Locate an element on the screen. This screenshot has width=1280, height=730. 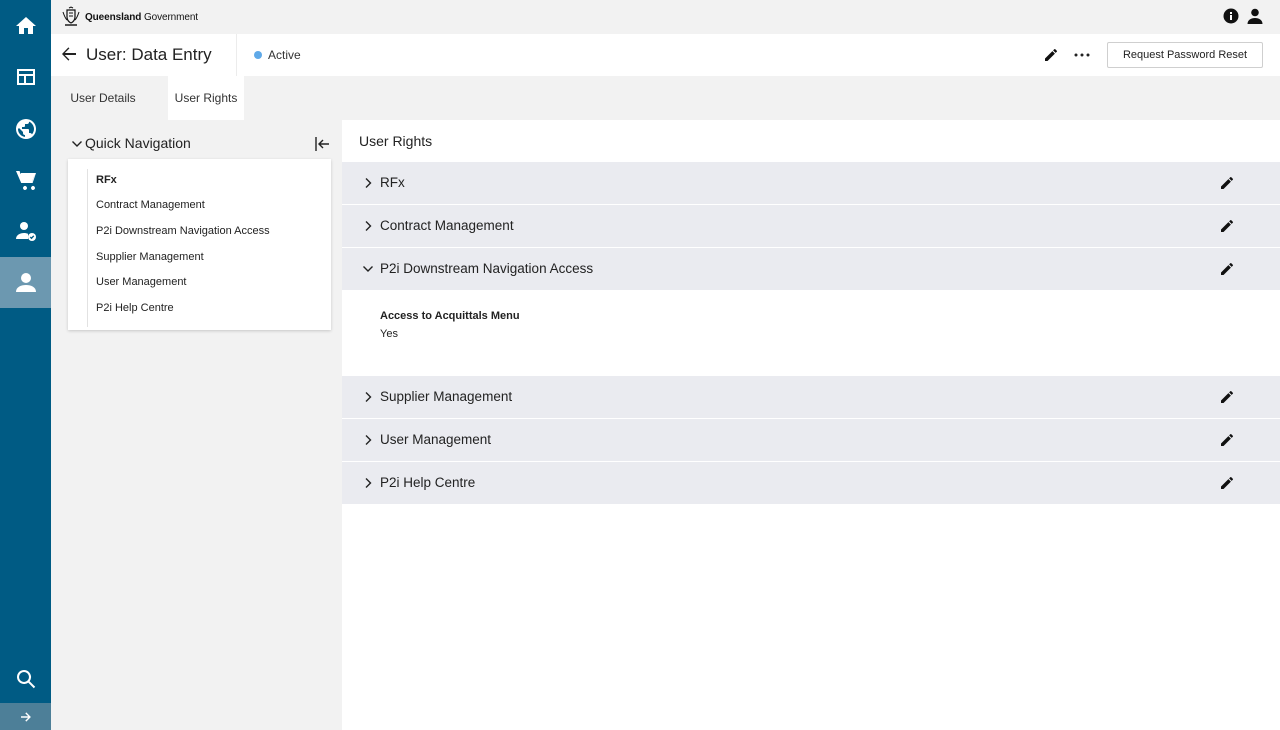
request-password-reset-button: Request Password Reset is located at coordinates (1185, 55).